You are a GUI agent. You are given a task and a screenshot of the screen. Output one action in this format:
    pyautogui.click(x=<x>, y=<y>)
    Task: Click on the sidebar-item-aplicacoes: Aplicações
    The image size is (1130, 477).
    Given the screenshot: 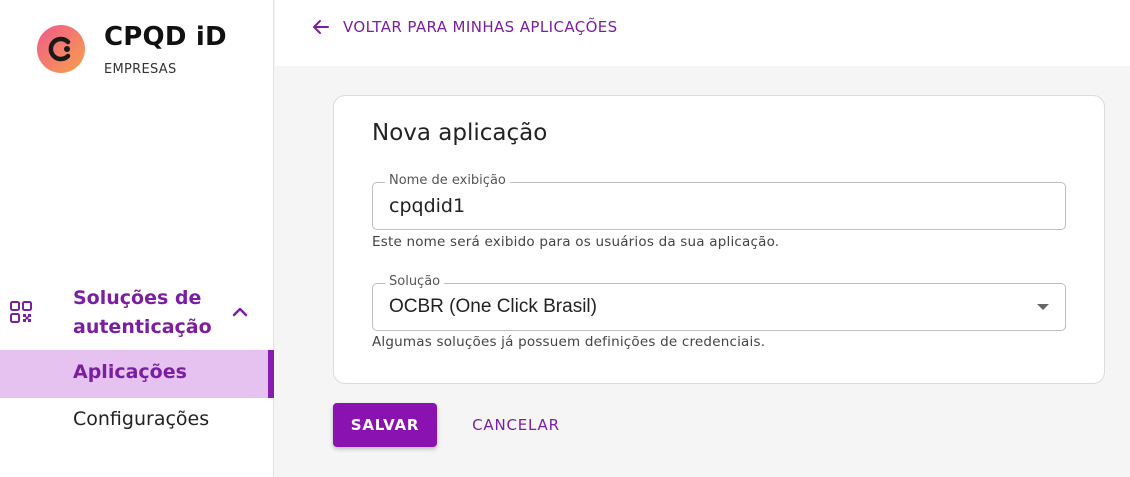 What is the action you would take?
    pyautogui.click(x=137, y=374)
    